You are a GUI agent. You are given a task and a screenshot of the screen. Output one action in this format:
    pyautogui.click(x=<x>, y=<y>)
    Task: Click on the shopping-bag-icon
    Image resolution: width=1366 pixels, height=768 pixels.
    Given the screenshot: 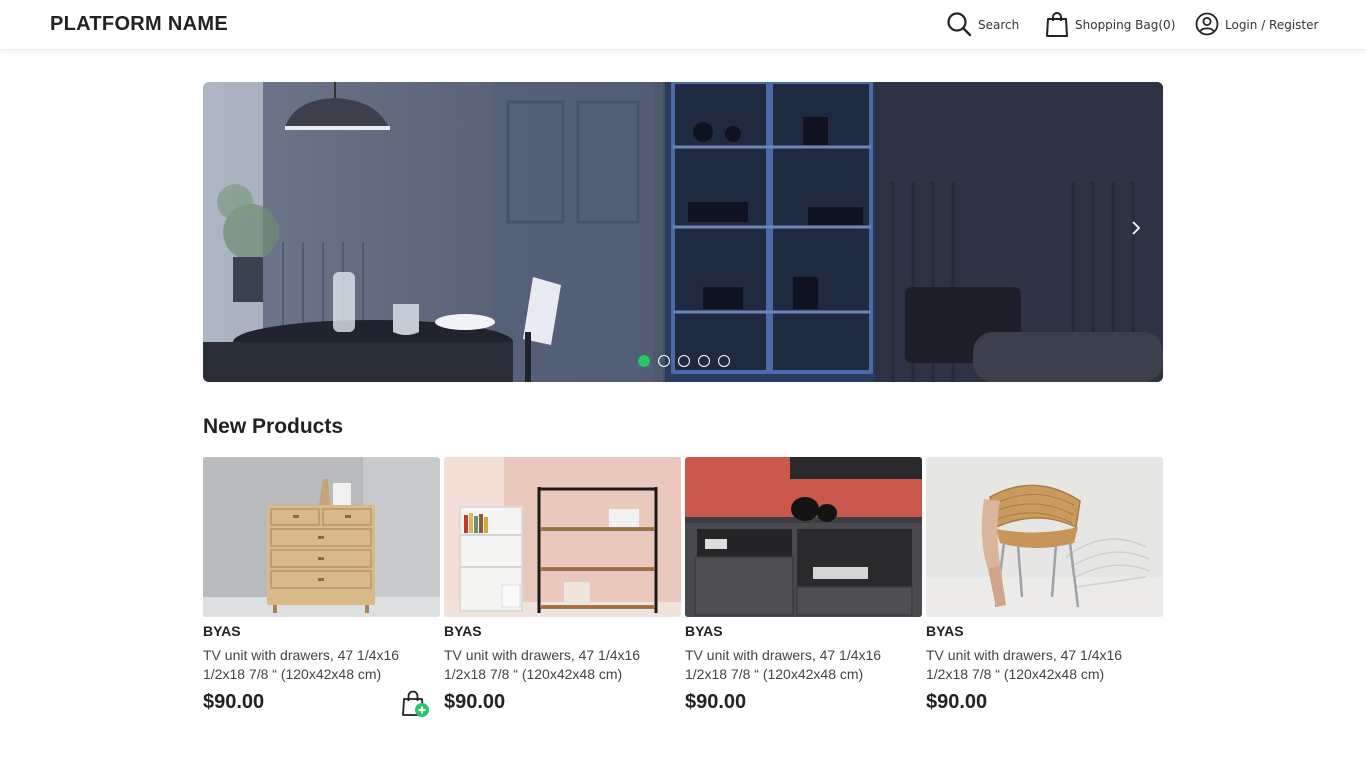 What is the action you would take?
    pyautogui.click(x=1057, y=25)
    